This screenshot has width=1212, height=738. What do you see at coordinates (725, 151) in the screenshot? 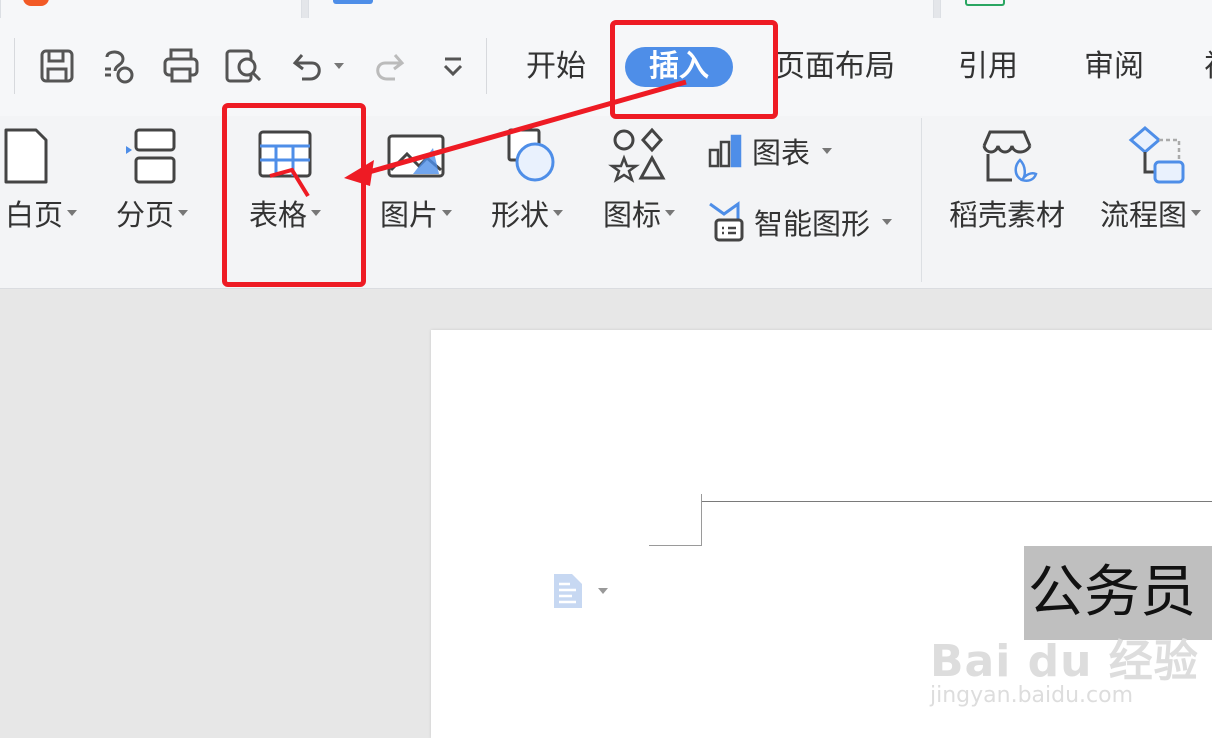
I see `chart-icon` at bounding box center [725, 151].